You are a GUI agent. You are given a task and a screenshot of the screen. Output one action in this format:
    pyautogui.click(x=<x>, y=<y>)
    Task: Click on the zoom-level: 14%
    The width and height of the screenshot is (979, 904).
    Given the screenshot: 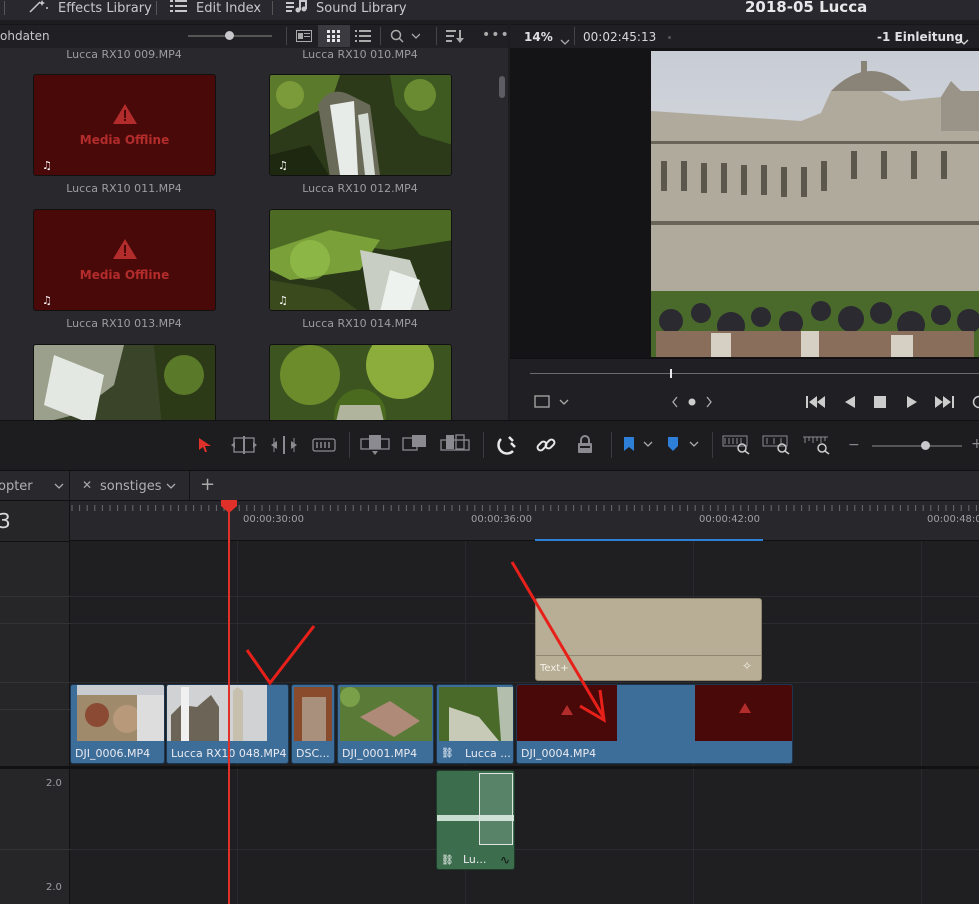 What is the action you would take?
    pyautogui.click(x=538, y=37)
    